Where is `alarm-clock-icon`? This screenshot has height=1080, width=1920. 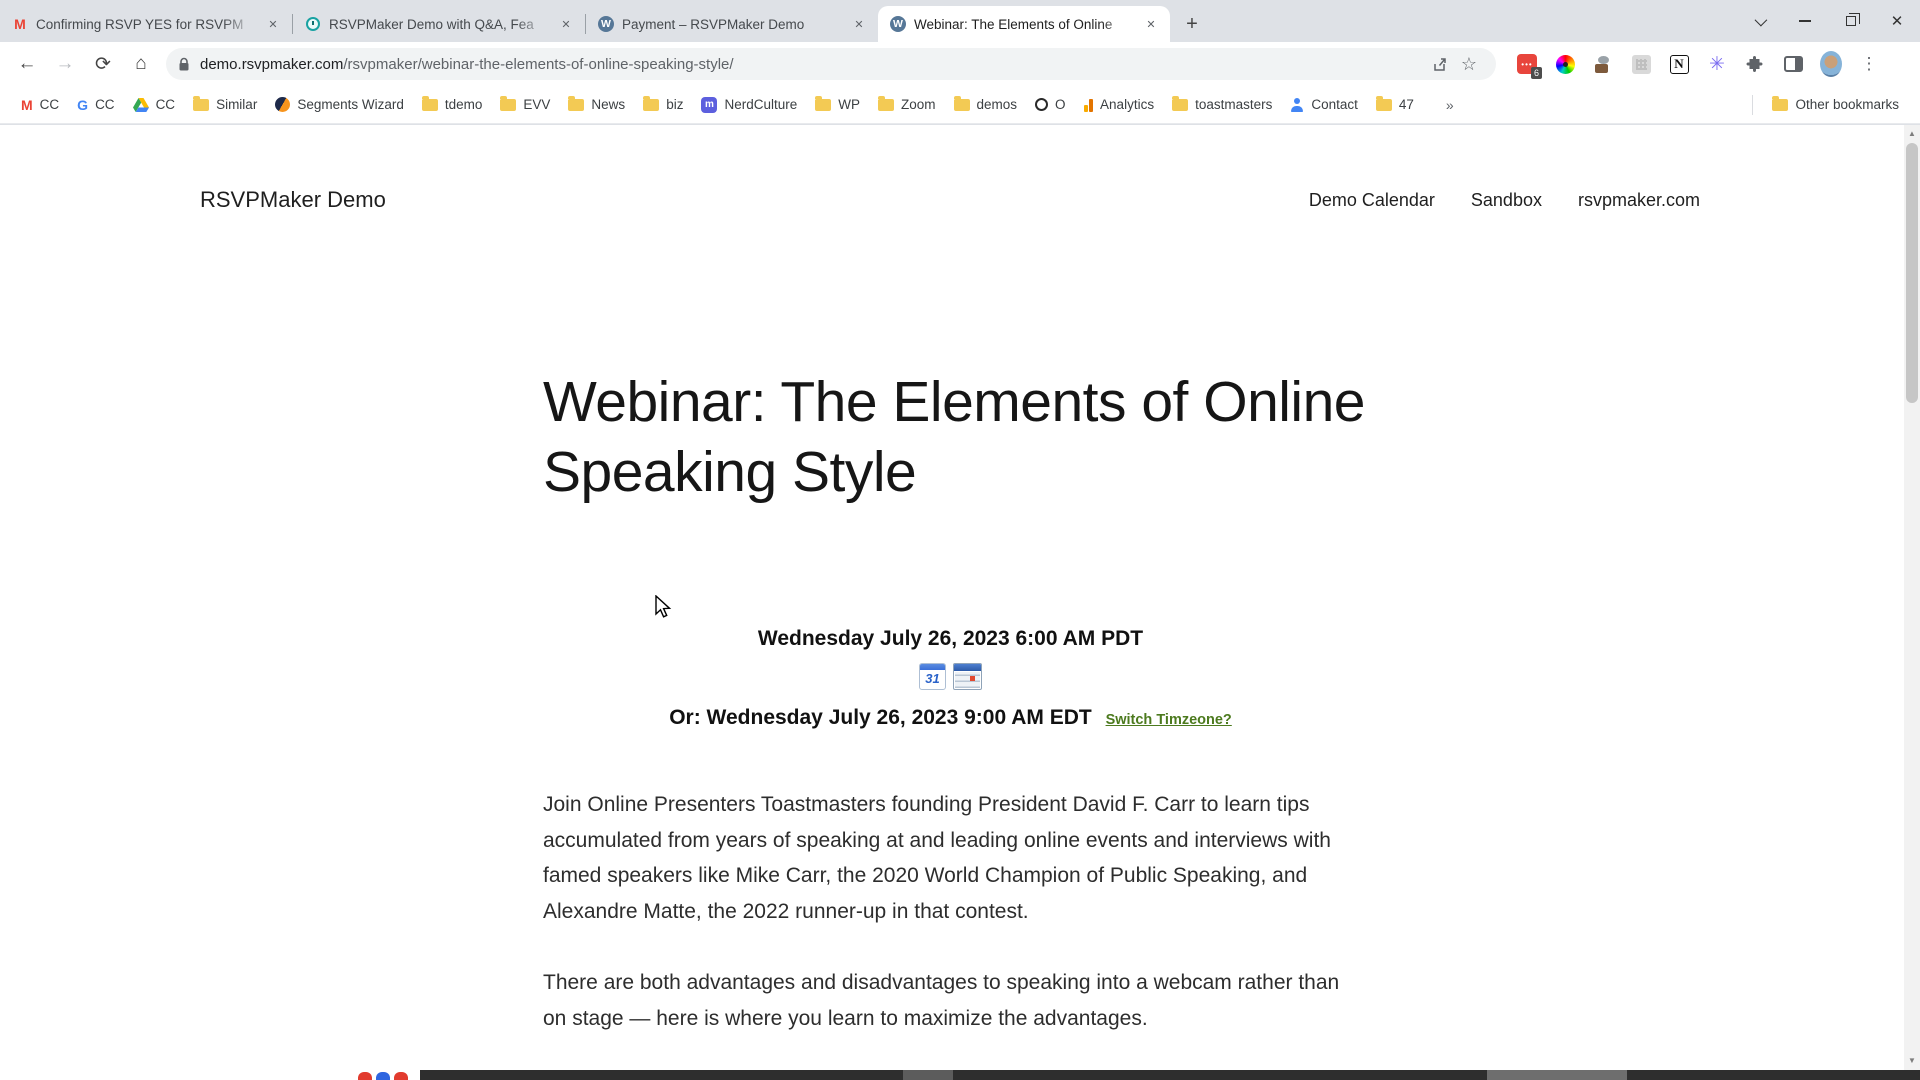
alarm-clock-icon is located at coordinates (313, 24).